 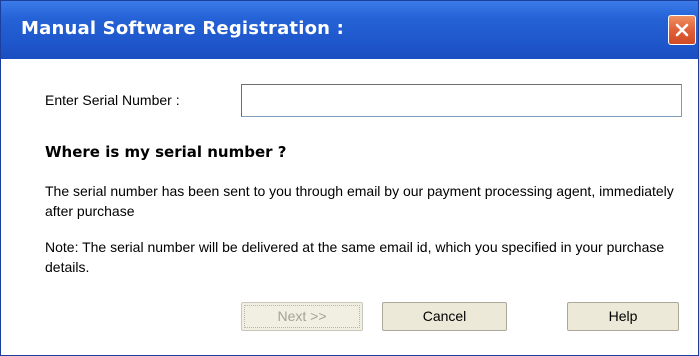 I want to click on dialog-title: Manual Software Registration :, so click(x=183, y=28).